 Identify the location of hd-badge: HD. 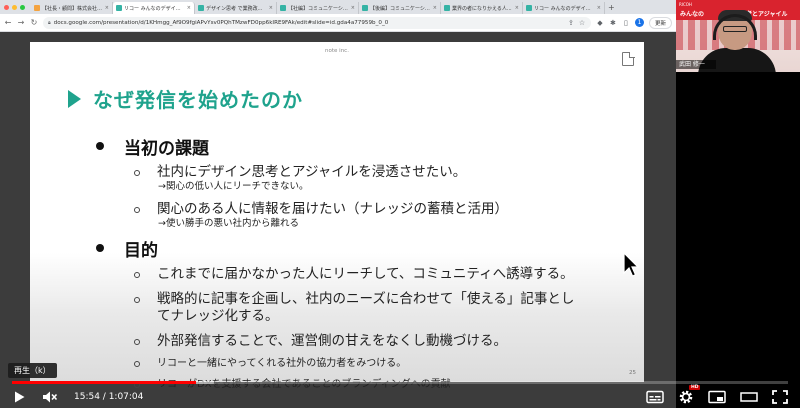
(694, 387).